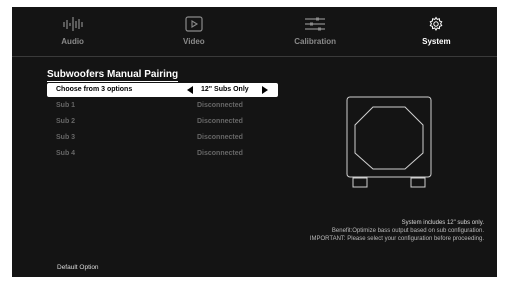 The width and height of the screenshot is (505, 281). What do you see at coordinates (66, 121) in the screenshot?
I see `sub-label: Sub 2` at bounding box center [66, 121].